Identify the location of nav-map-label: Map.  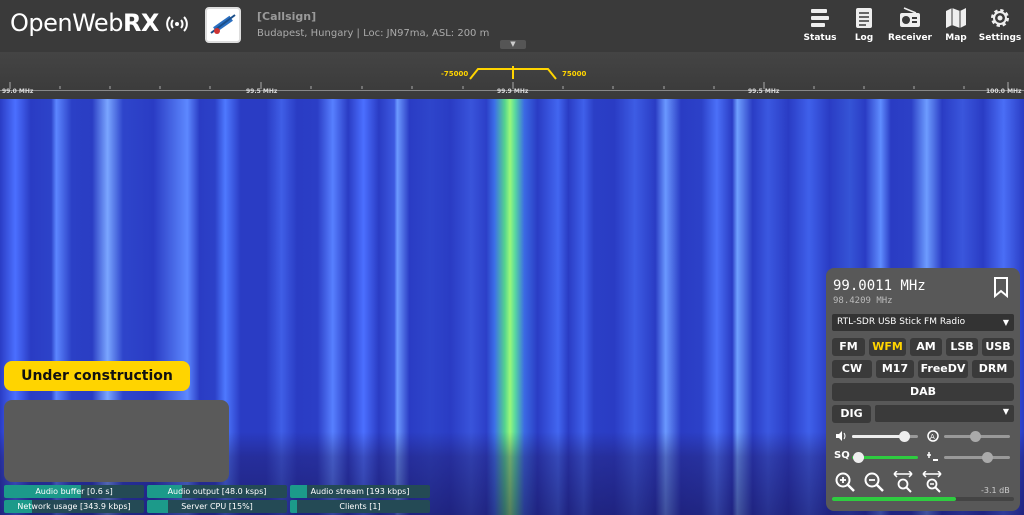
(956, 38).